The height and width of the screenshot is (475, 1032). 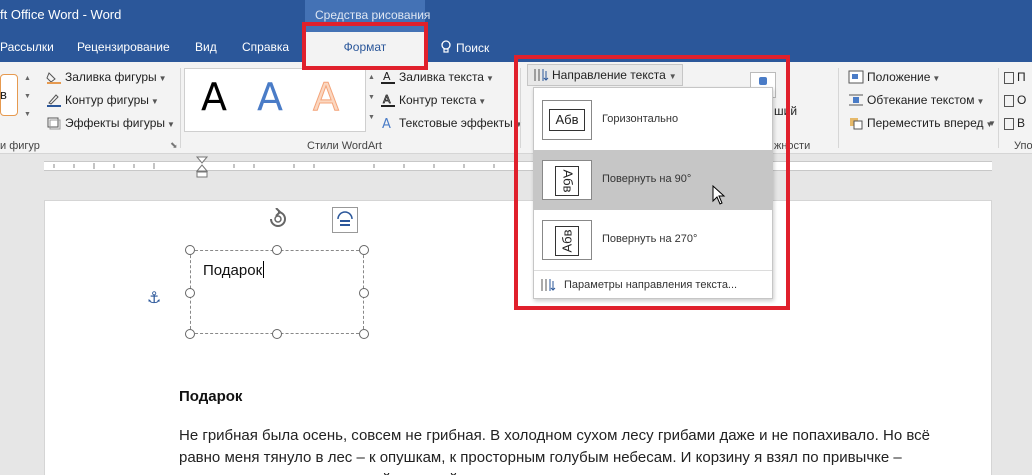 What do you see at coordinates (441, 77) in the screenshot?
I see `text-fill-label: Заливка текста` at bounding box center [441, 77].